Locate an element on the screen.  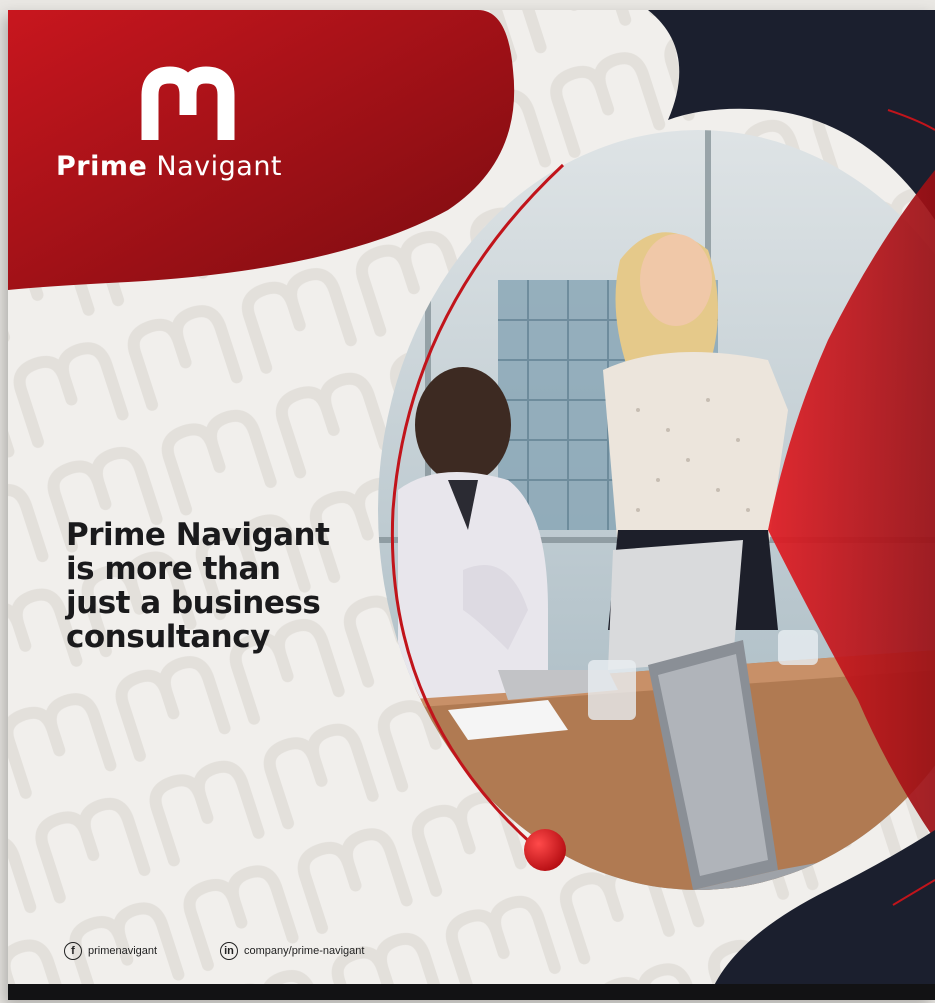
brand-name-light: Navigant is located at coordinates (219, 166).